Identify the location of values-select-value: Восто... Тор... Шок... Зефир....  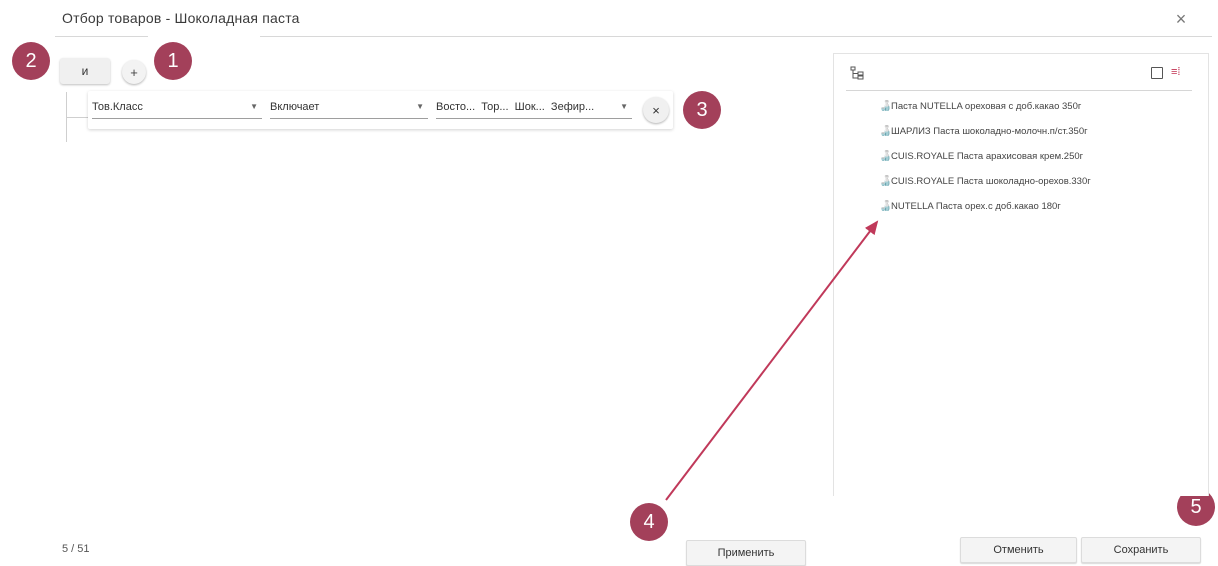
(515, 107).